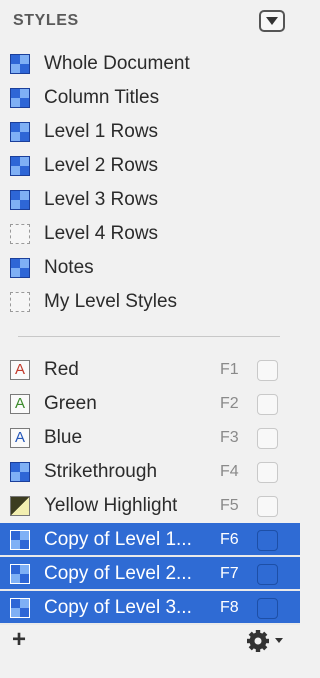 The height and width of the screenshot is (678, 320). I want to click on style-row: Level 4 Rows, so click(150, 234).